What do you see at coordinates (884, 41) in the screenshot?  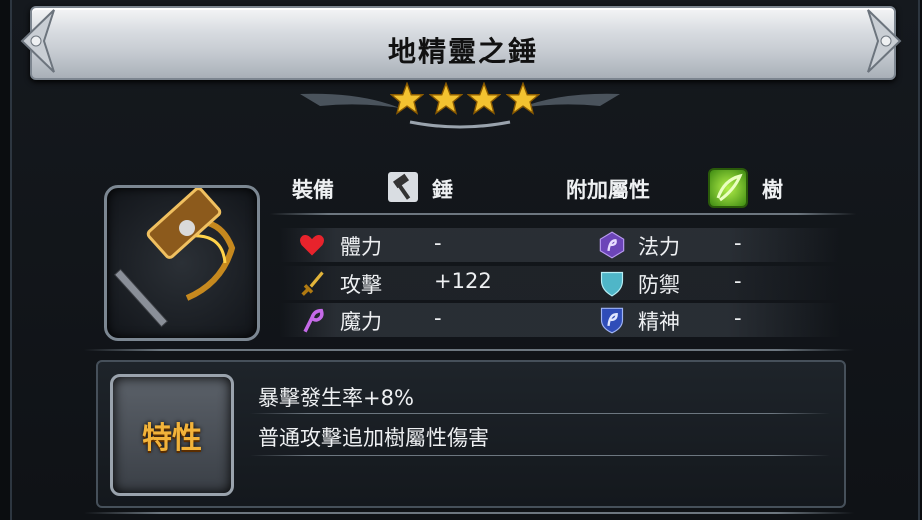 I see `banner-right-ornament` at bounding box center [884, 41].